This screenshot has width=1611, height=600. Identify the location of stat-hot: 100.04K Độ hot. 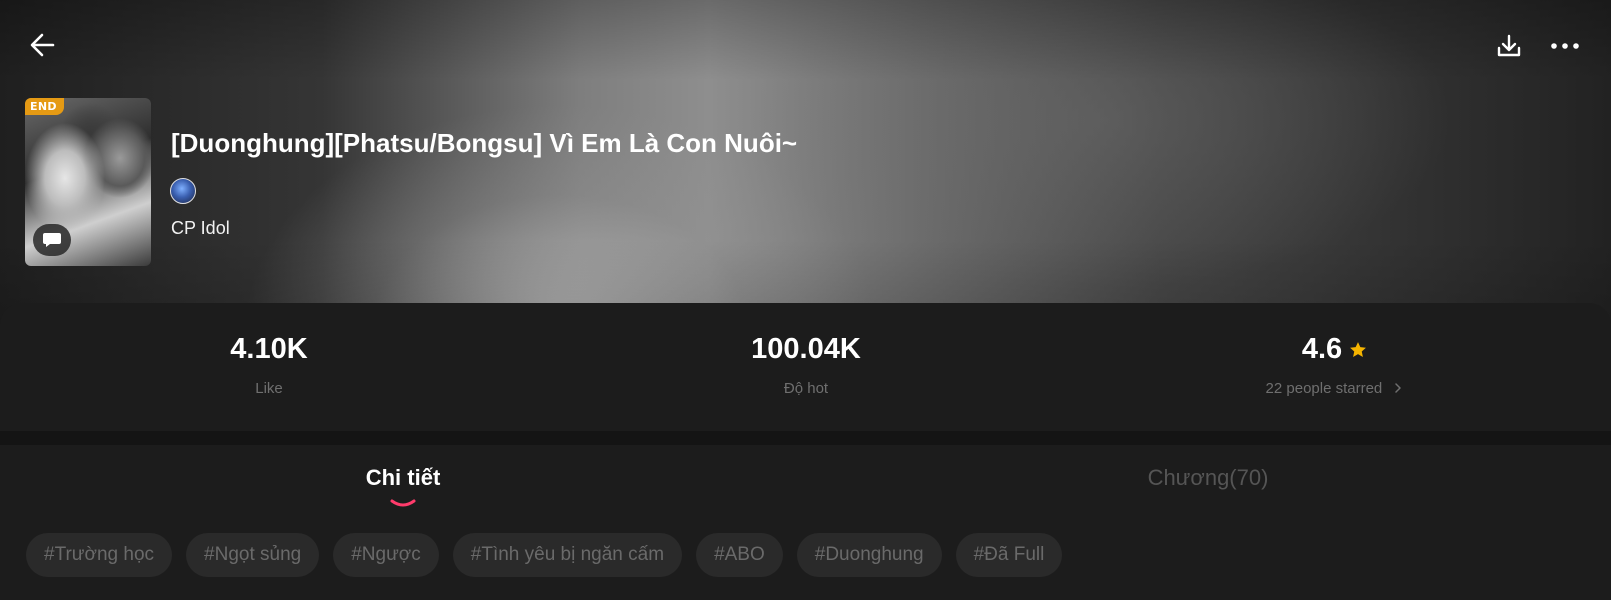
(806, 365).